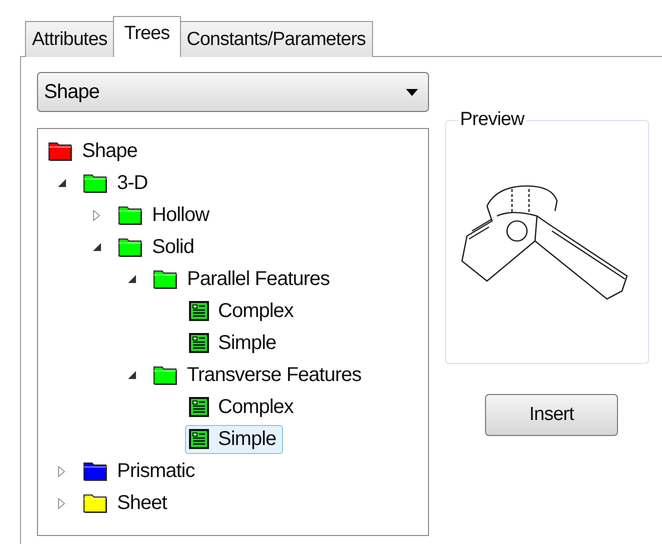 This screenshot has height=544, width=662. I want to click on caret-icon, so click(412, 92).